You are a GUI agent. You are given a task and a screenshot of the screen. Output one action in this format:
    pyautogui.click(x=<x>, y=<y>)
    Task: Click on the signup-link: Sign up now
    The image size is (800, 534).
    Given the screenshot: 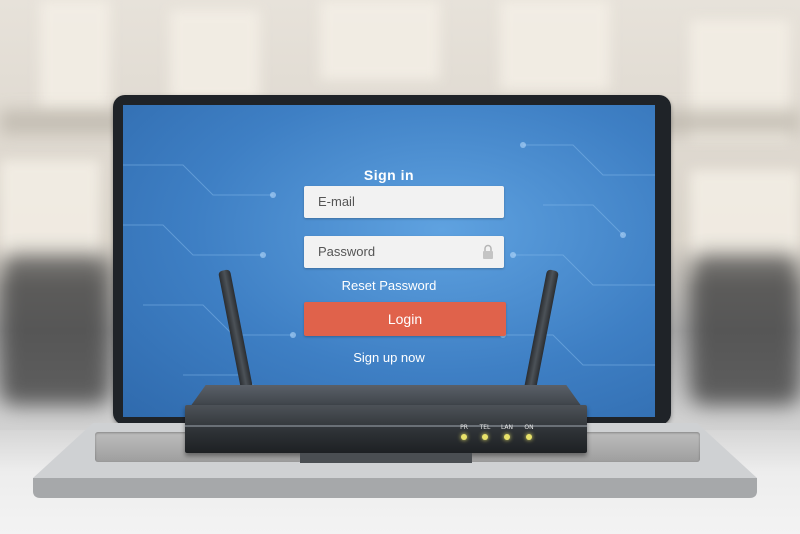 What is the action you would take?
    pyautogui.click(x=389, y=357)
    